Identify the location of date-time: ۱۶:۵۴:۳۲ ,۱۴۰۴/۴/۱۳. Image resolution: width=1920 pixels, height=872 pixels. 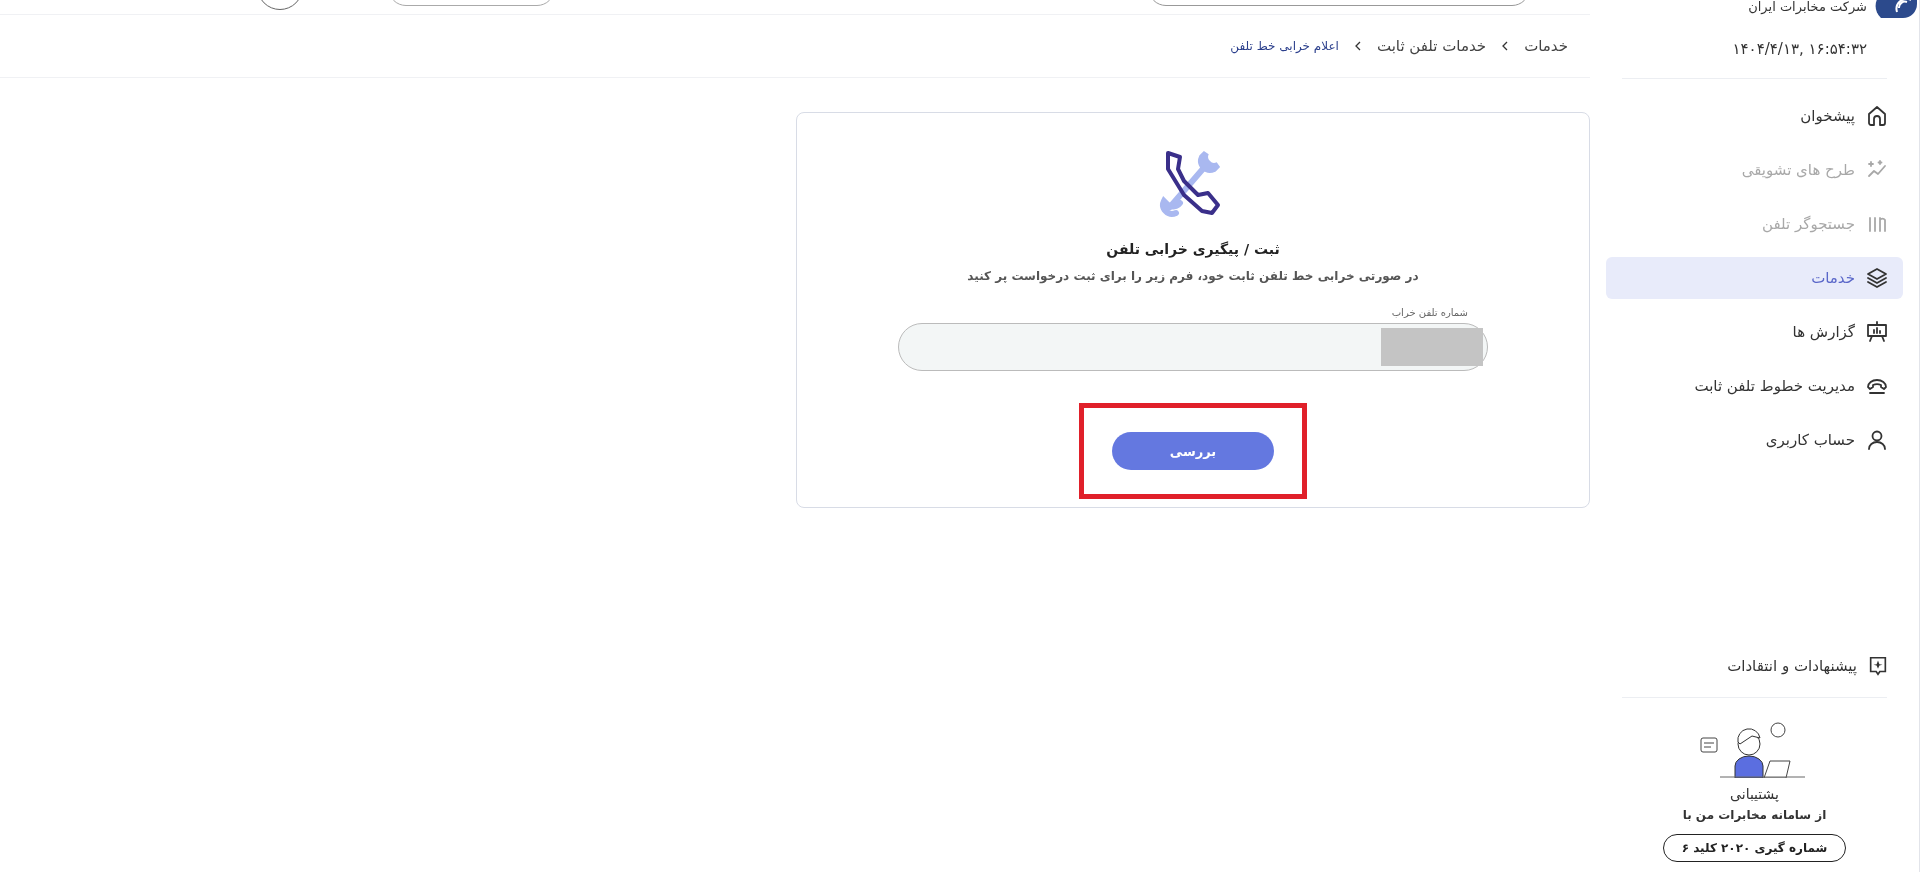
(1799, 49).